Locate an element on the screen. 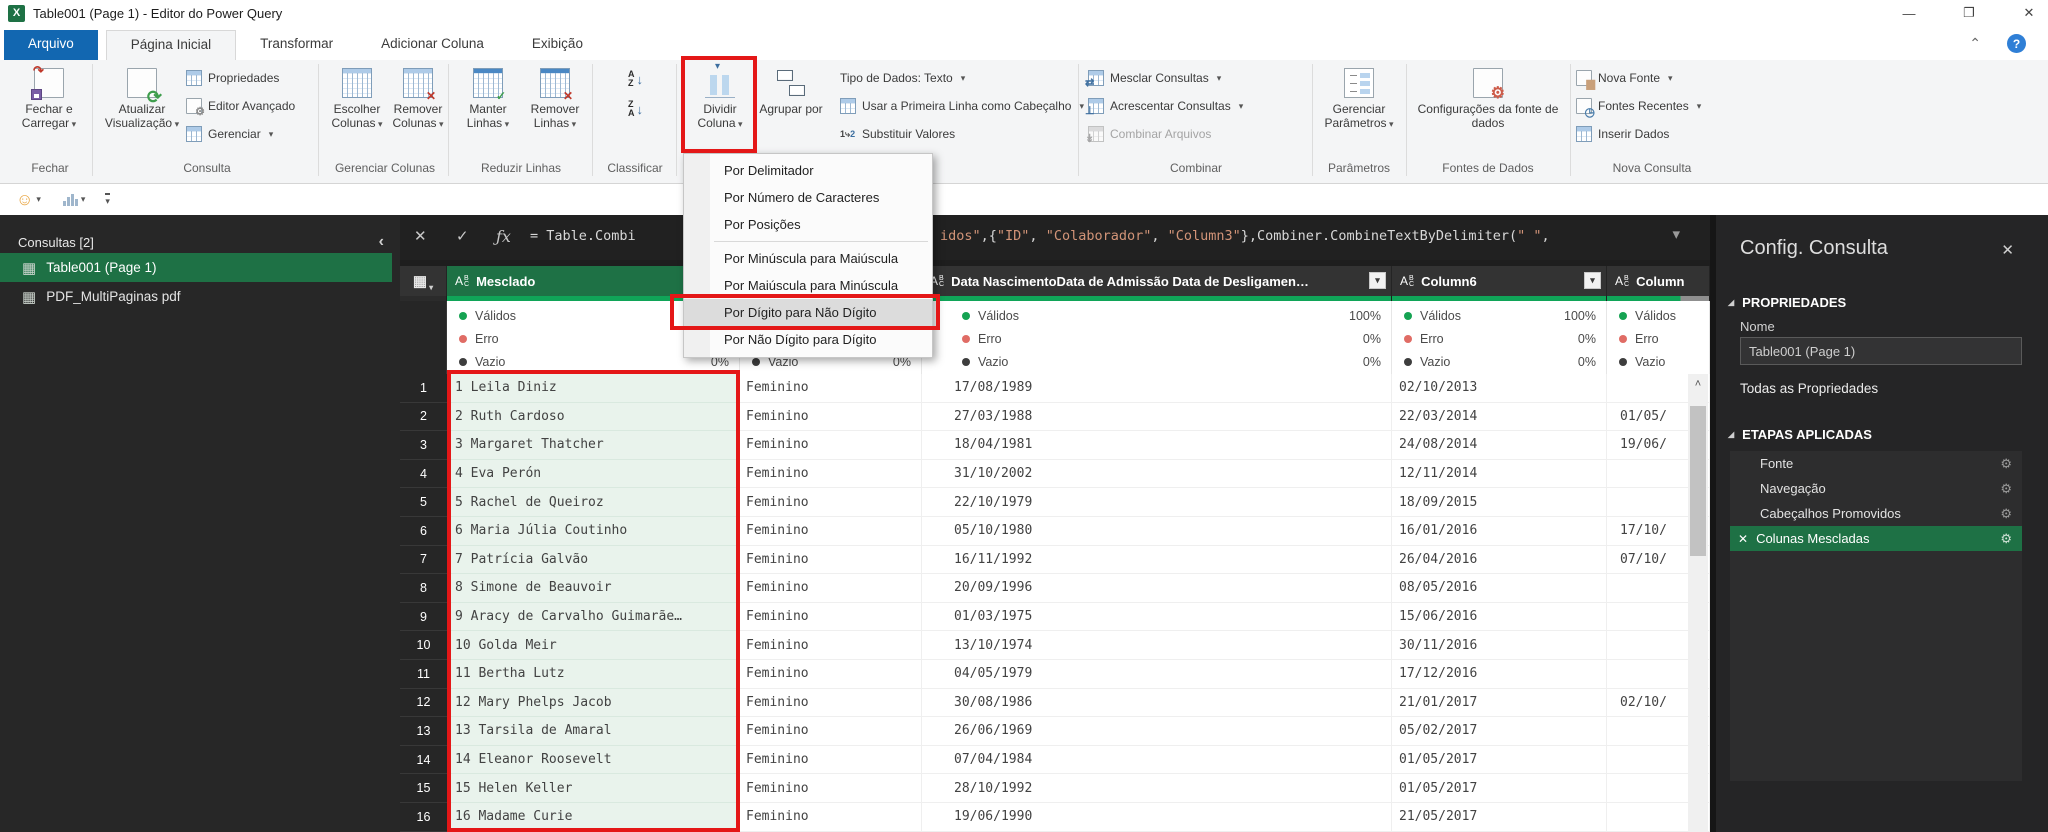  data-source-settings-button: ⚙ Configurações da fonte de dados is located at coordinates (1488, 110).